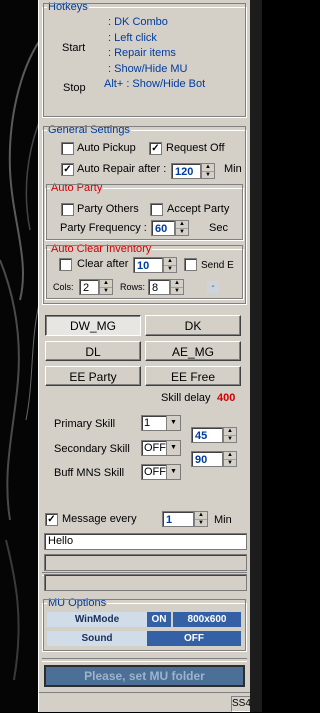 The height and width of the screenshot is (713, 320). What do you see at coordinates (233, 169) in the screenshot?
I see `auto-repair-unit: Min` at bounding box center [233, 169].